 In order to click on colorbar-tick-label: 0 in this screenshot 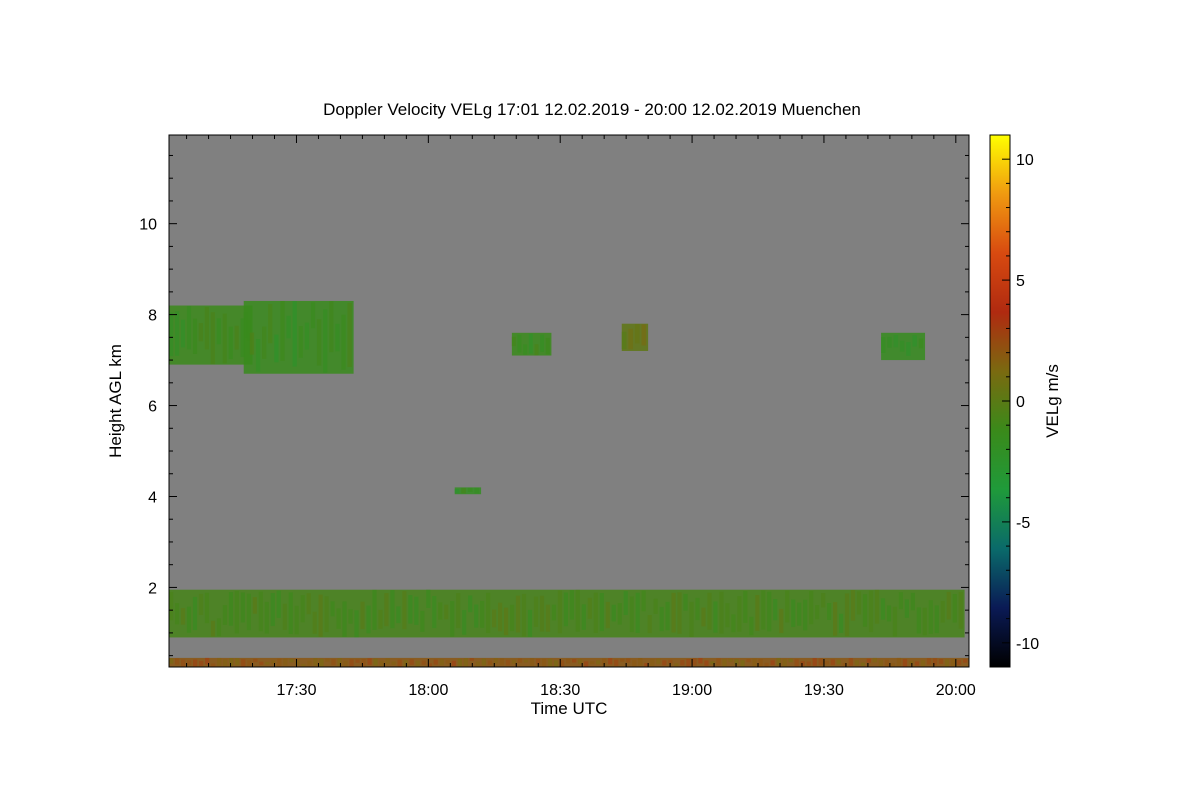, I will do `click(1020, 402)`.